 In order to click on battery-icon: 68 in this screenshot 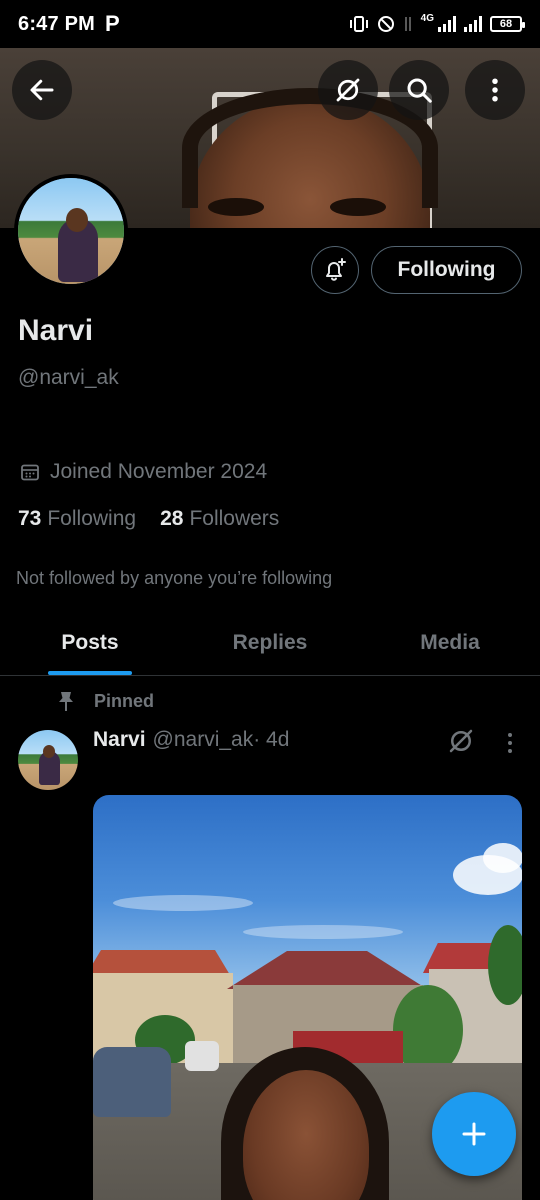, I will do `click(507, 24)`.